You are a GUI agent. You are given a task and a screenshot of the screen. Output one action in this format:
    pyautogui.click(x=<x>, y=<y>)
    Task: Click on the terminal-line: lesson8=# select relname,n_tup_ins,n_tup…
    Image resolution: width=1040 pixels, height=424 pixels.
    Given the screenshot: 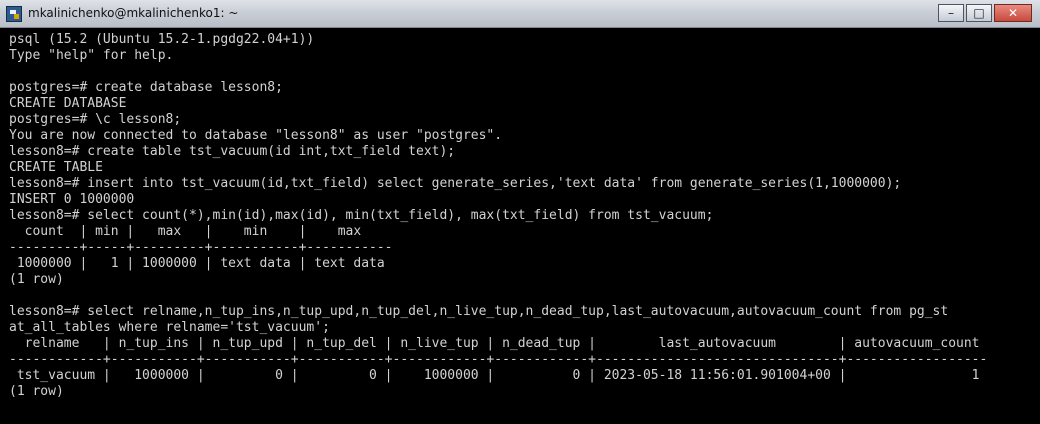 What is the action you would take?
    pyautogui.click(x=479, y=311)
    